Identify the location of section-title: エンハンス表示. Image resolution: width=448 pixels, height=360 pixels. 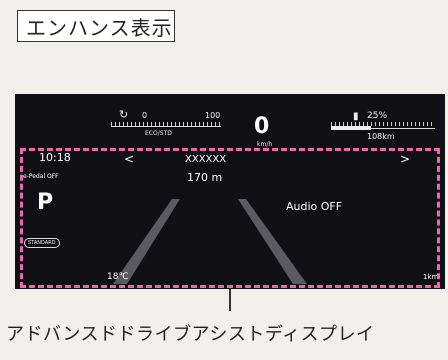
(96, 26).